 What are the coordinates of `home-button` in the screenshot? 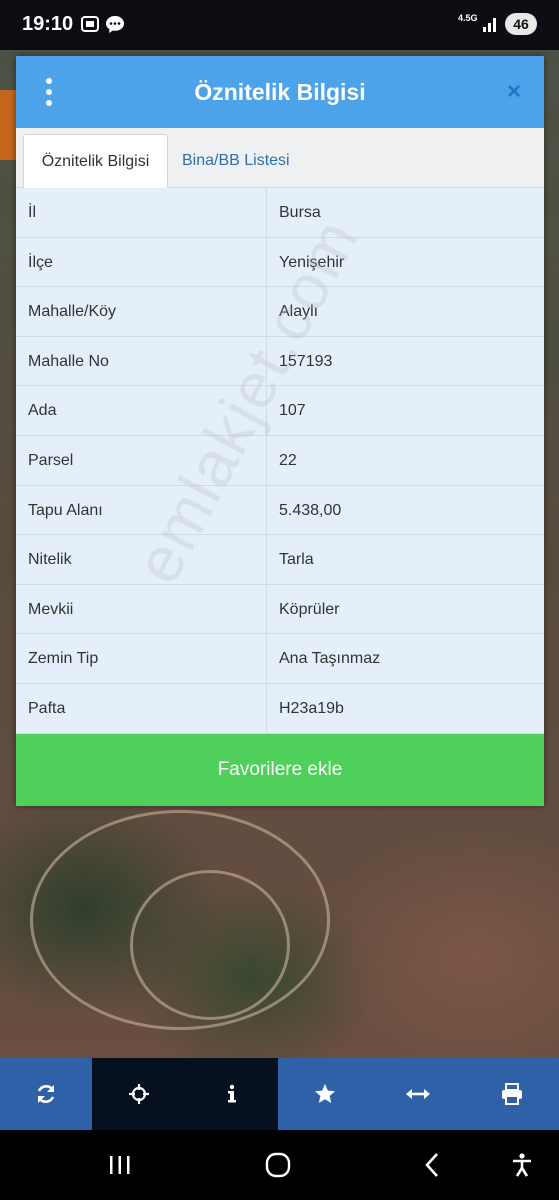 It's located at (278, 1165).